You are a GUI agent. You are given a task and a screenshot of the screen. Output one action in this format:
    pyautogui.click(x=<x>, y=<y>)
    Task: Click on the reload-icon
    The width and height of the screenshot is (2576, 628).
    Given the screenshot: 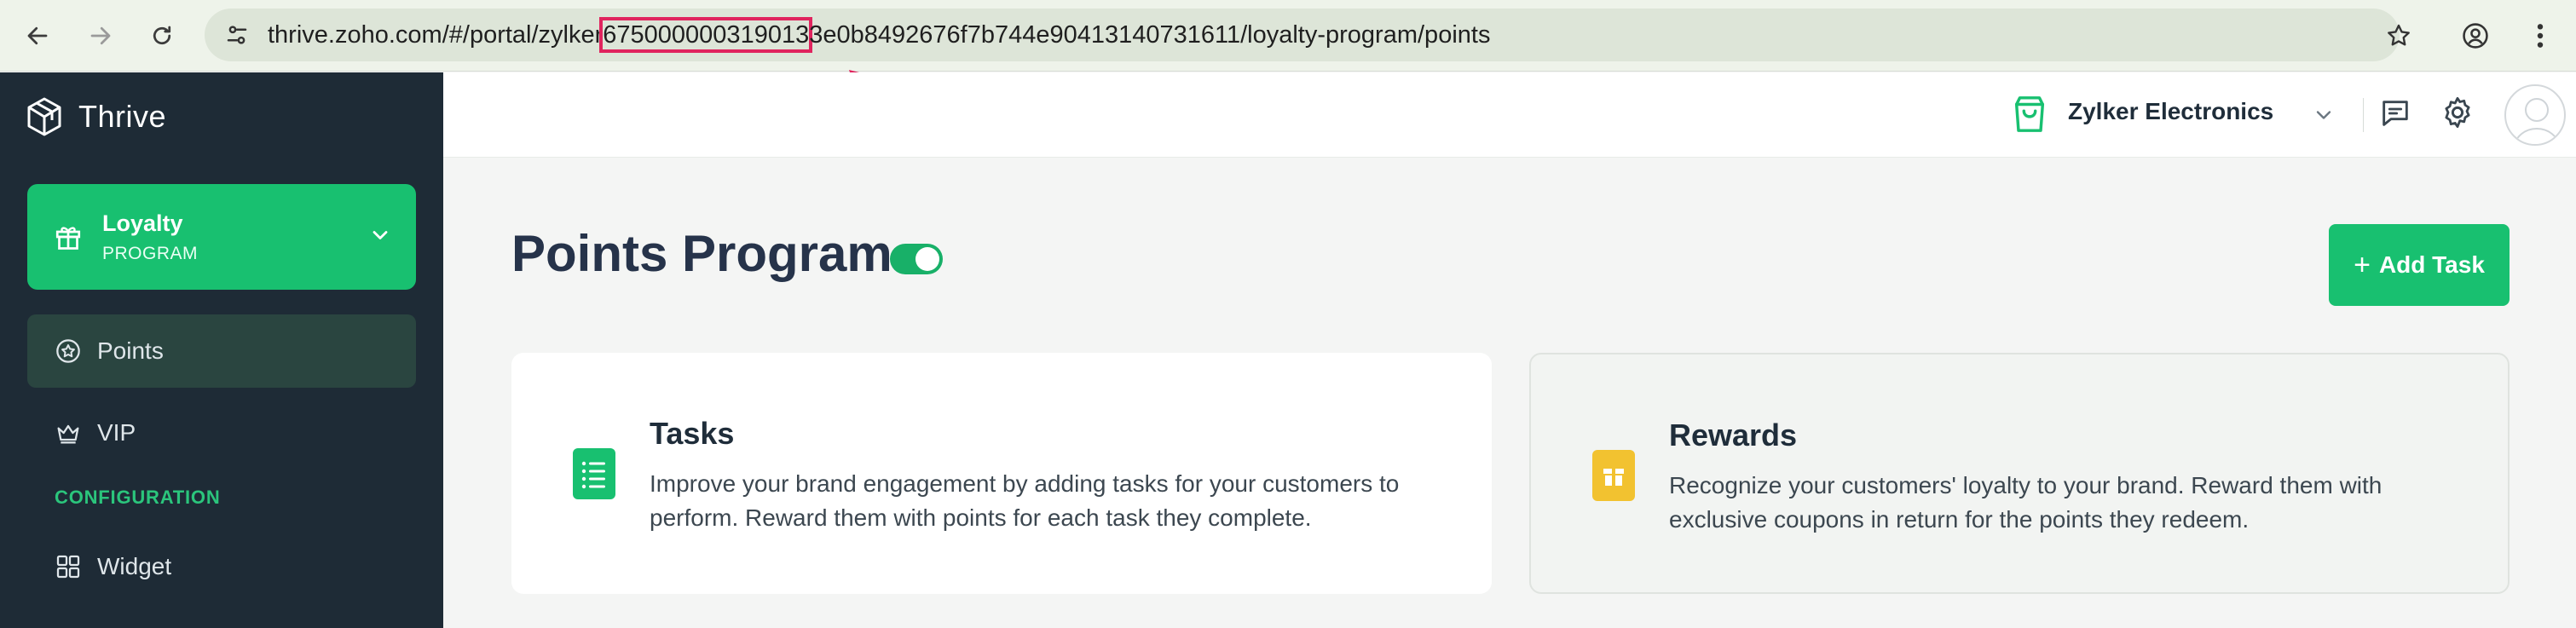 What is the action you would take?
    pyautogui.click(x=162, y=35)
    